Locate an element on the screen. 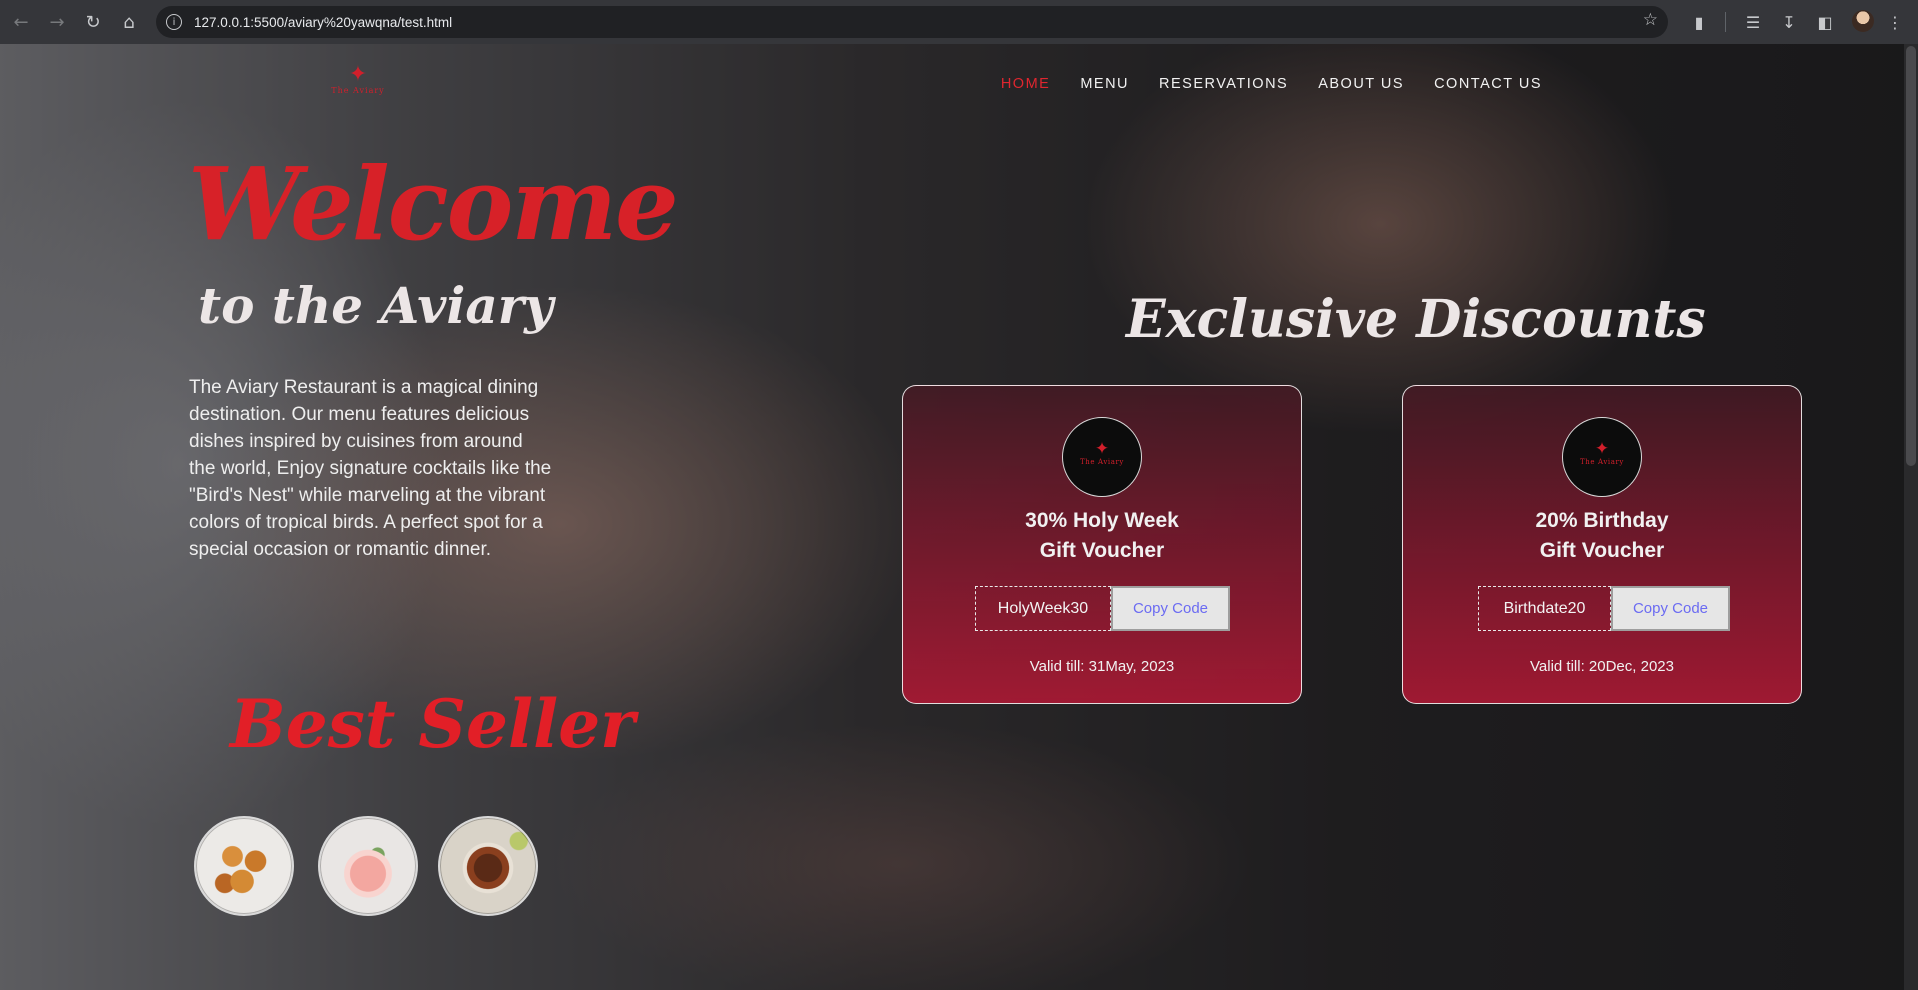  hero-title: Welcome is located at coordinates (433, 204).